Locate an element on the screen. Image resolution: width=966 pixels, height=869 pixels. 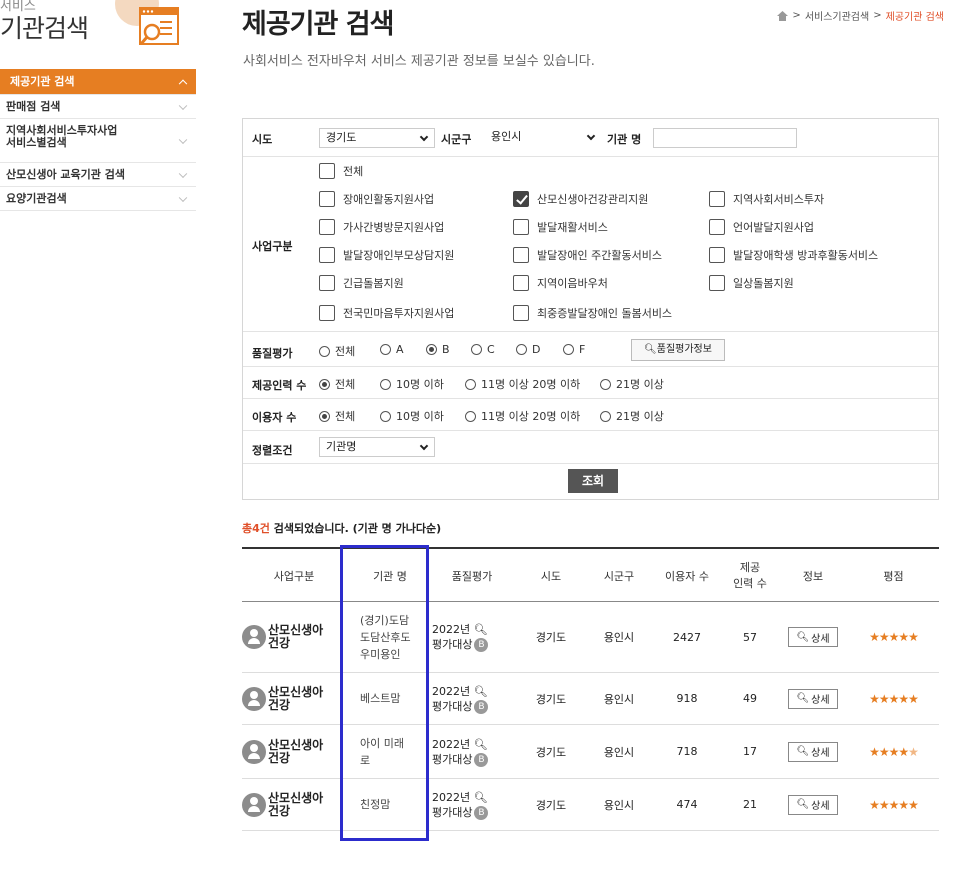
checkbox-label: 긴급돌봄지원 is located at coordinates (373, 283).